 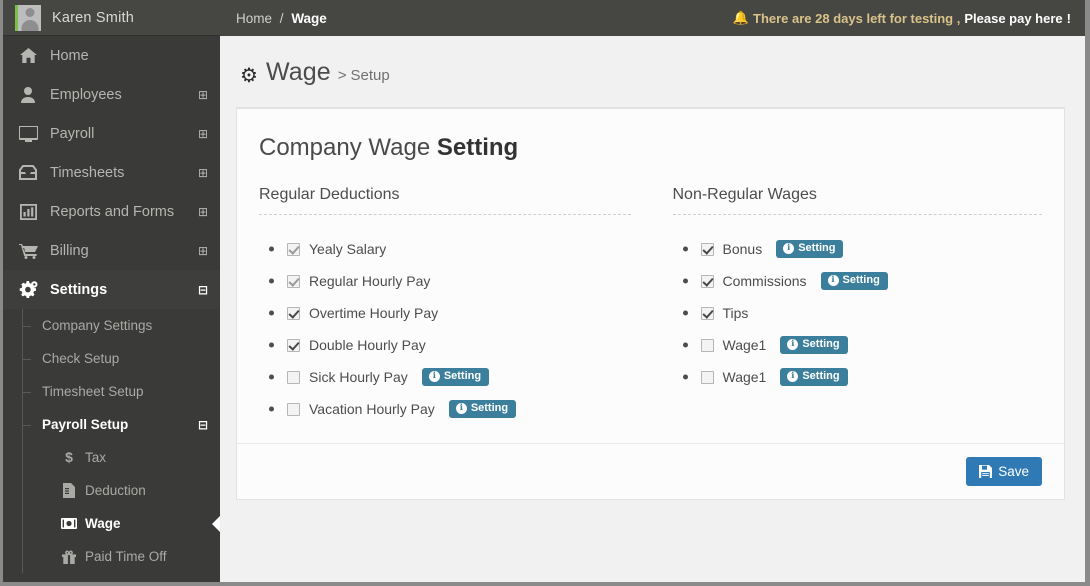 I want to click on sidebar-item-label: Billing, so click(x=69, y=250).